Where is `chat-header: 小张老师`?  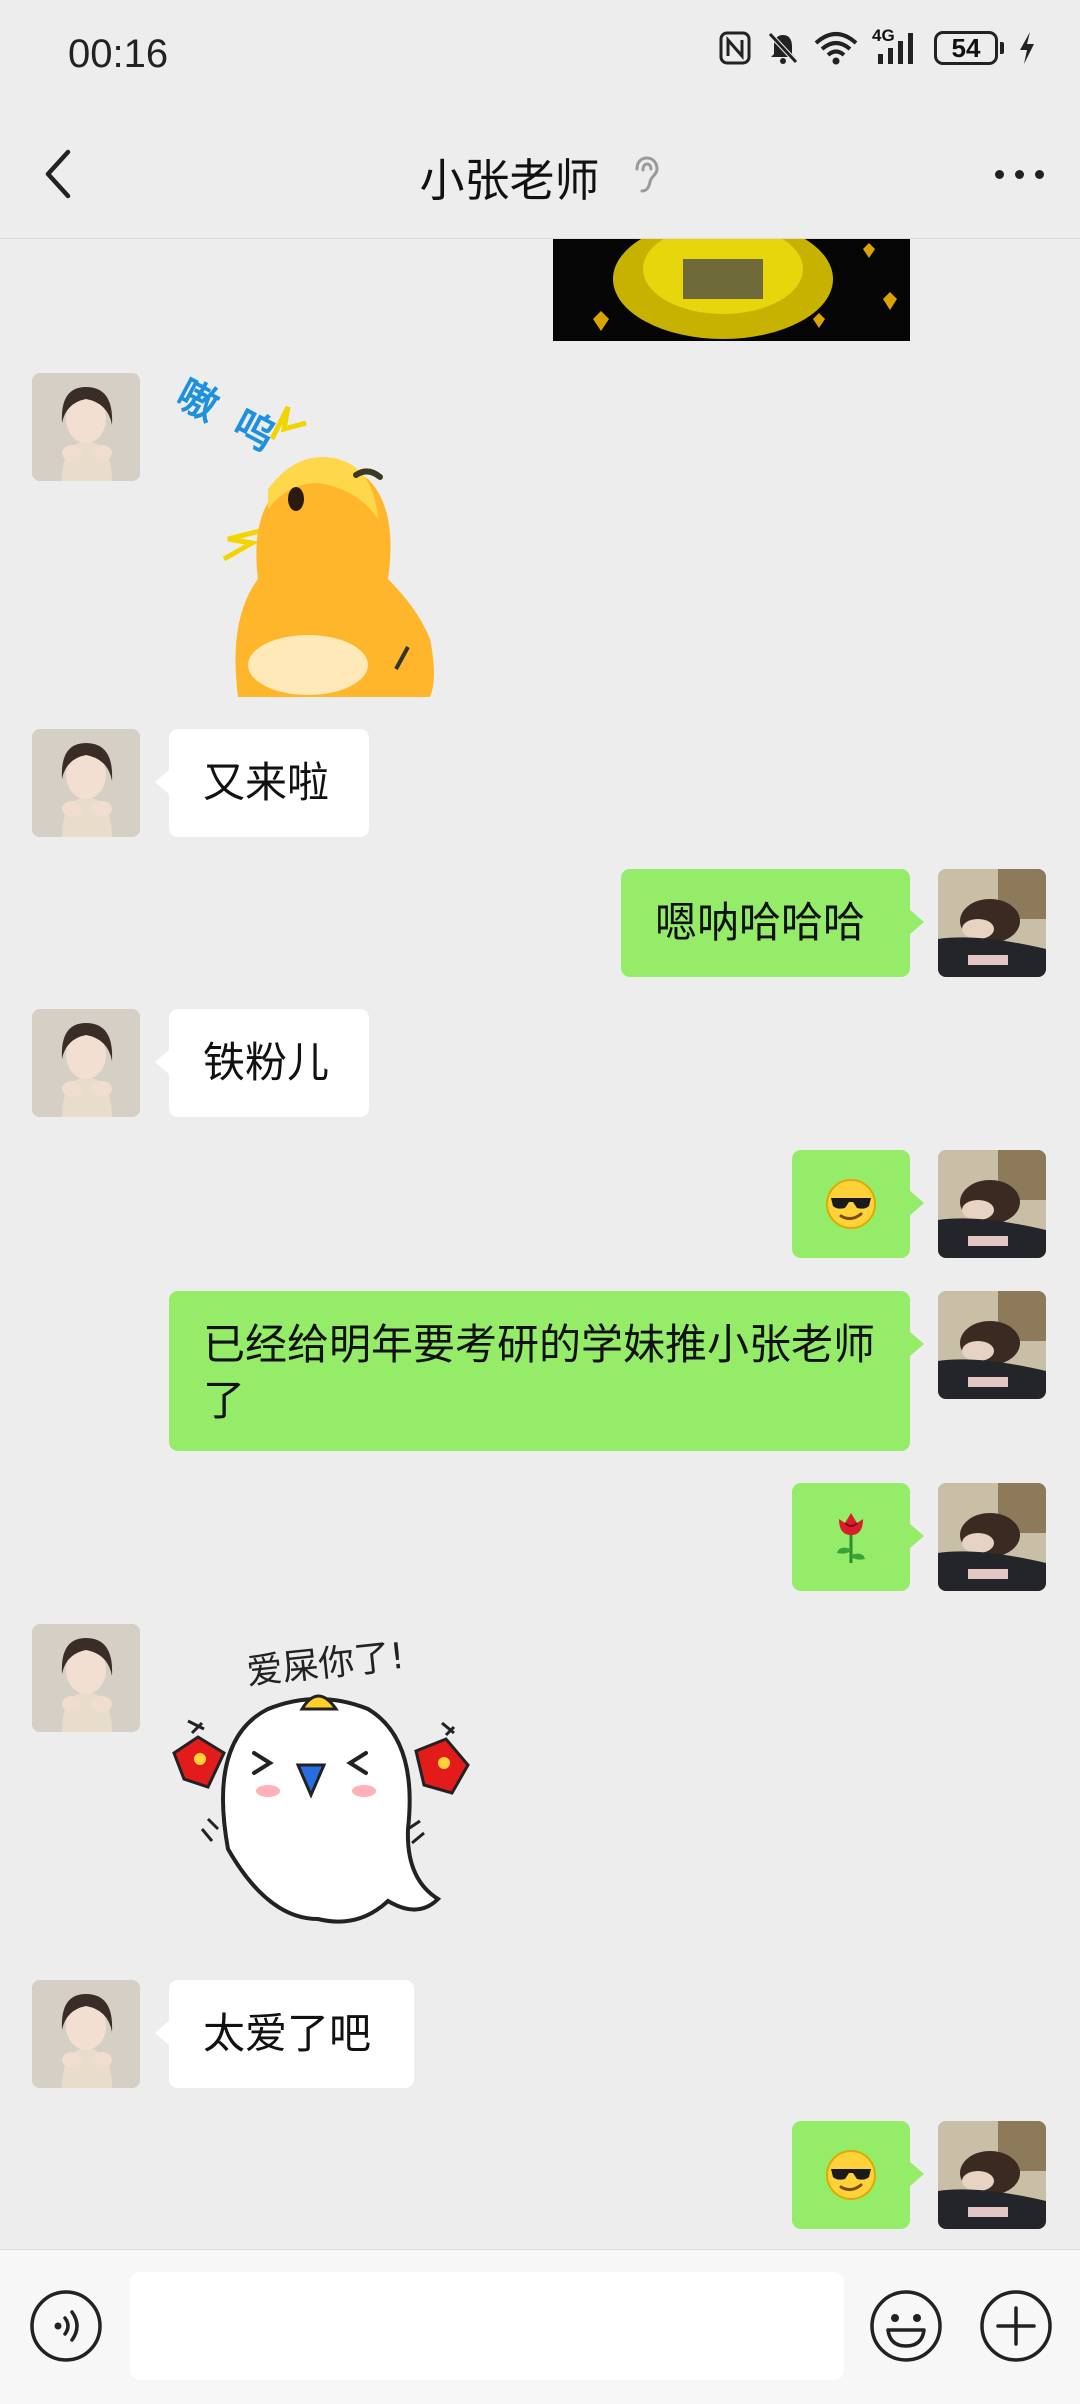 chat-header: 小张老师 is located at coordinates (540, 175).